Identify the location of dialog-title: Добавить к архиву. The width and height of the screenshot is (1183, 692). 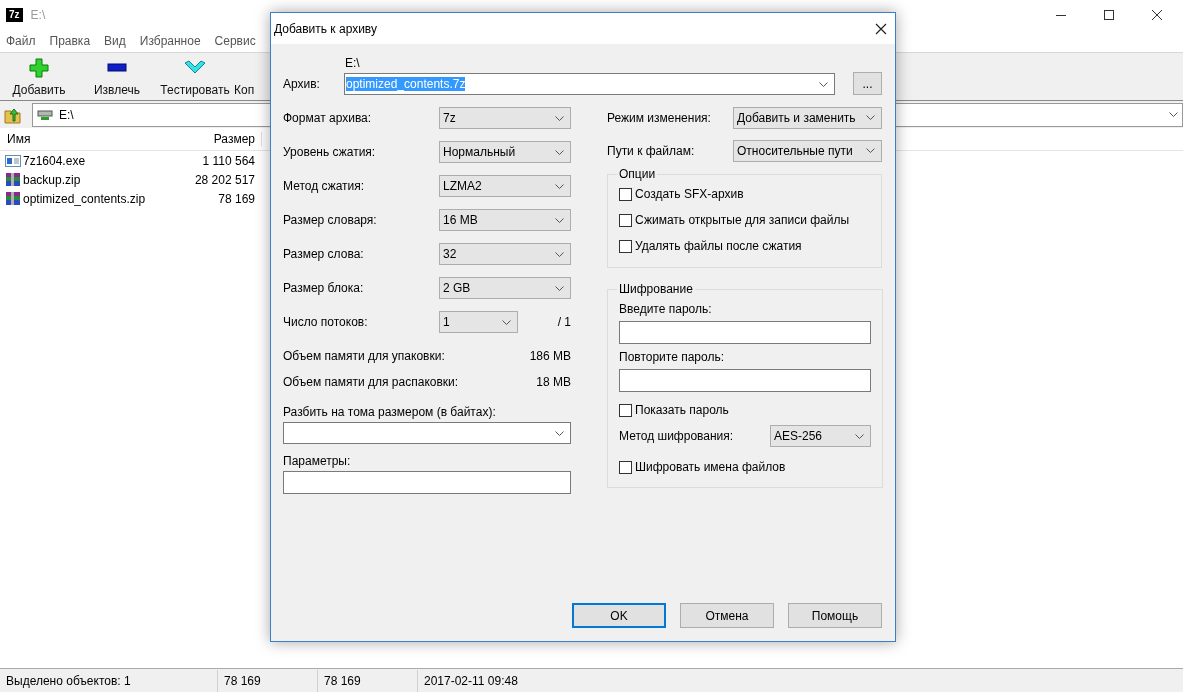
(326, 28).